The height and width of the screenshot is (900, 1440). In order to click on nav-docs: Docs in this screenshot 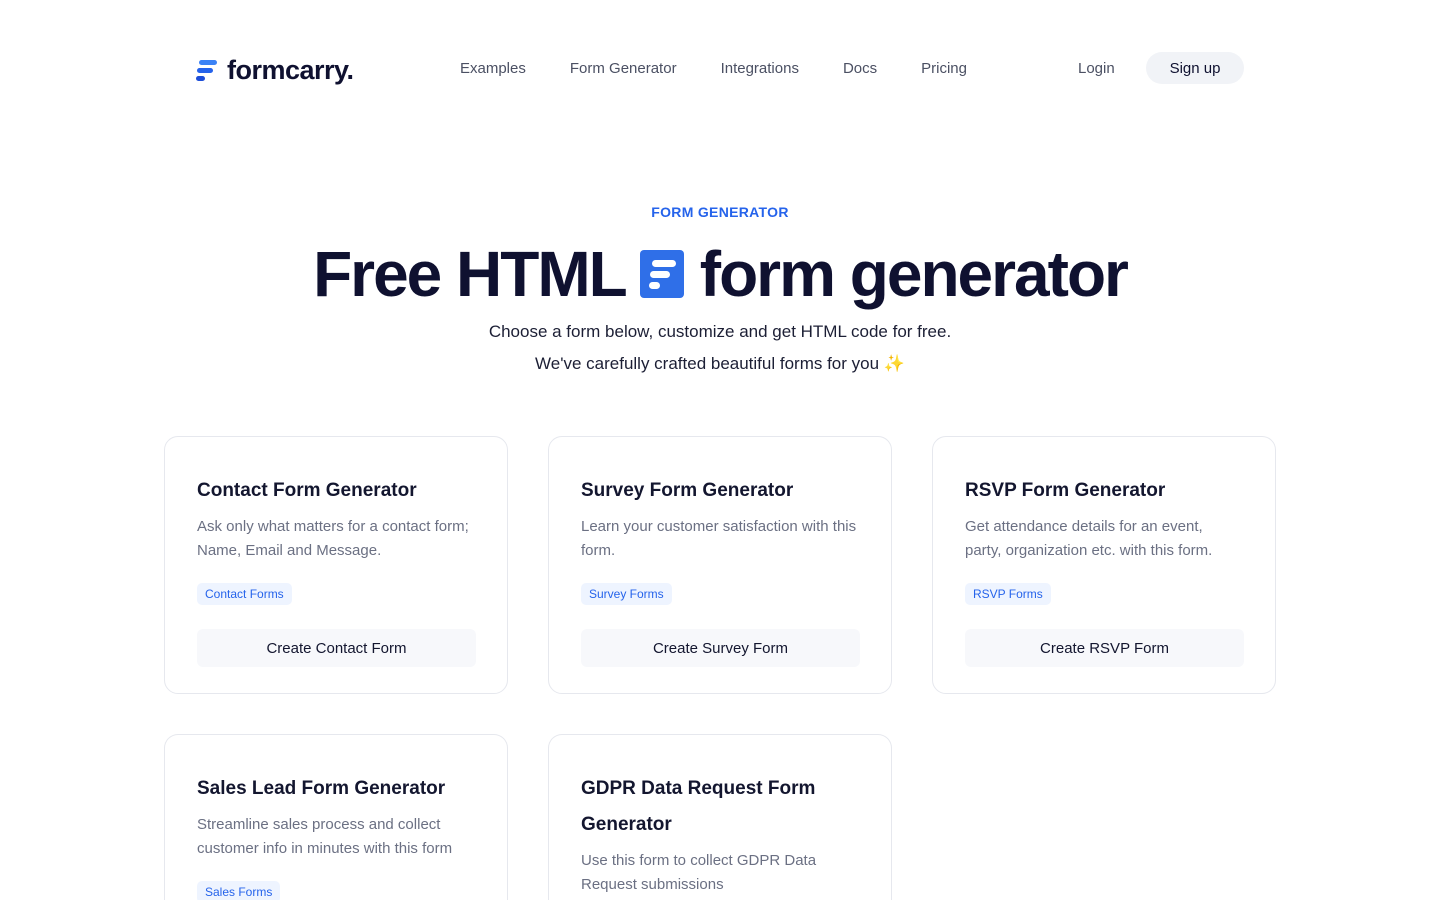, I will do `click(860, 68)`.